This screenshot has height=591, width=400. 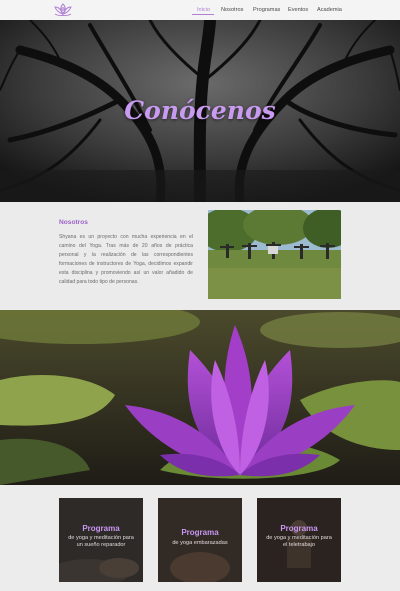 What do you see at coordinates (203, 10) in the screenshot?
I see `nav-item-inicio: Inicio` at bounding box center [203, 10].